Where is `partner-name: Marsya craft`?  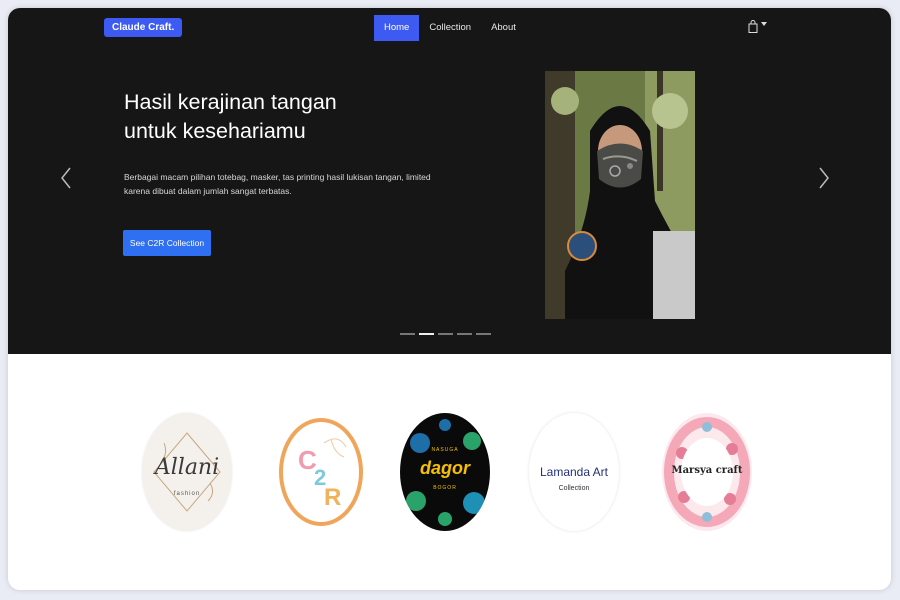 partner-name: Marsya craft is located at coordinates (707, 470).